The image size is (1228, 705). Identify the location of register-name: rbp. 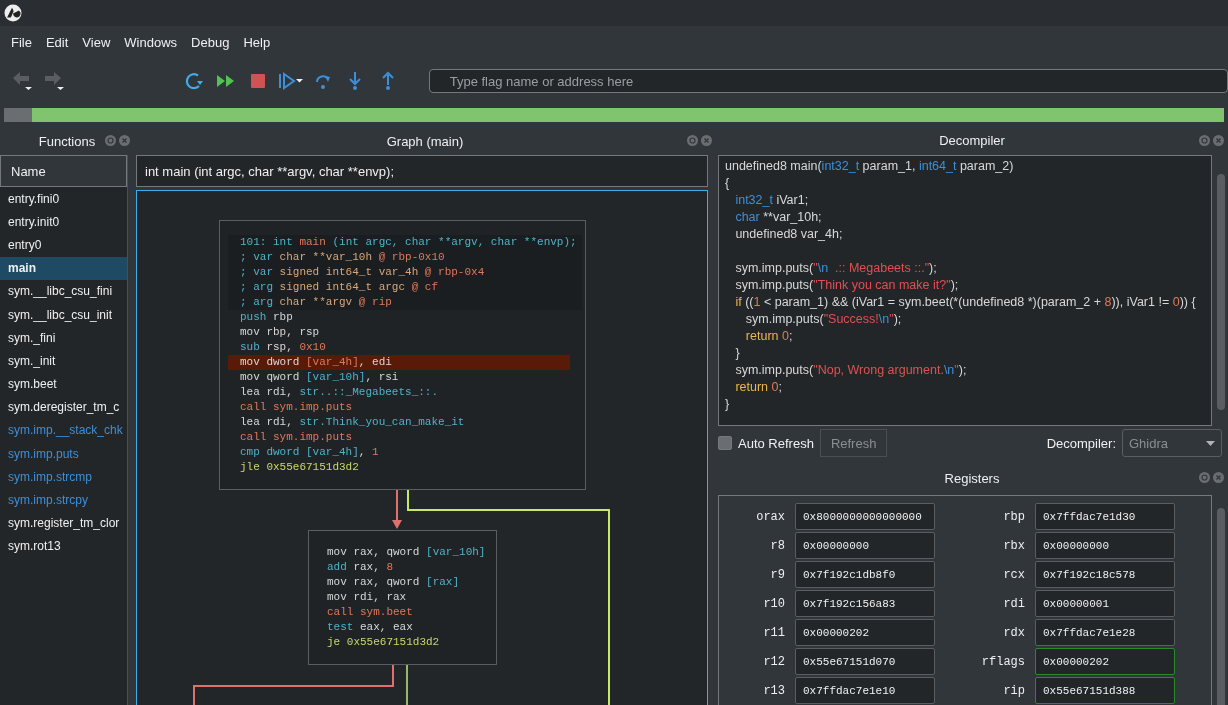
(1013, 516).